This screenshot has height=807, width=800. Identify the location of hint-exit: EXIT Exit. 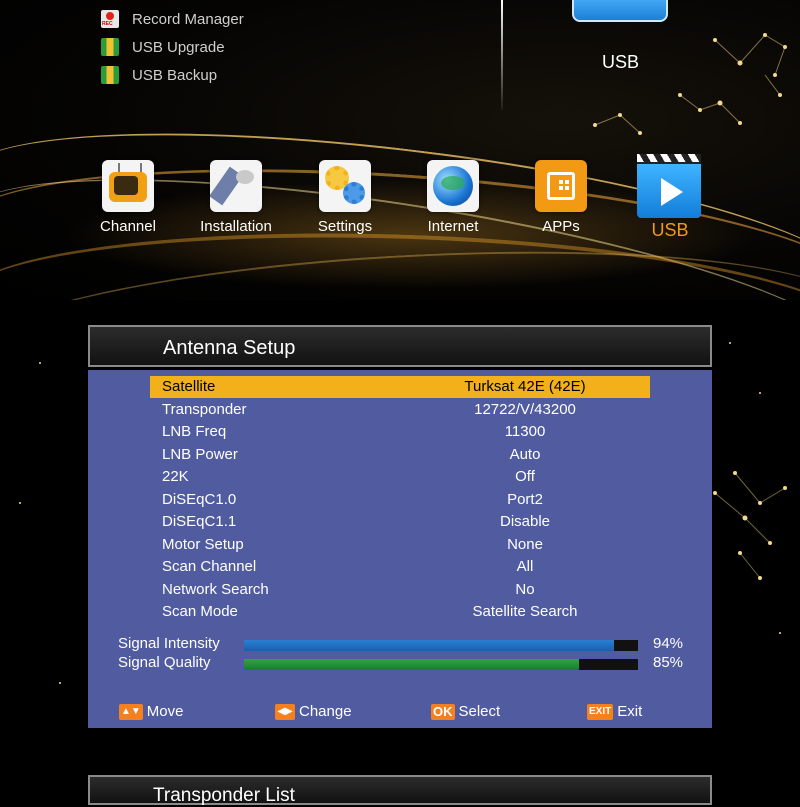
(614, 711).